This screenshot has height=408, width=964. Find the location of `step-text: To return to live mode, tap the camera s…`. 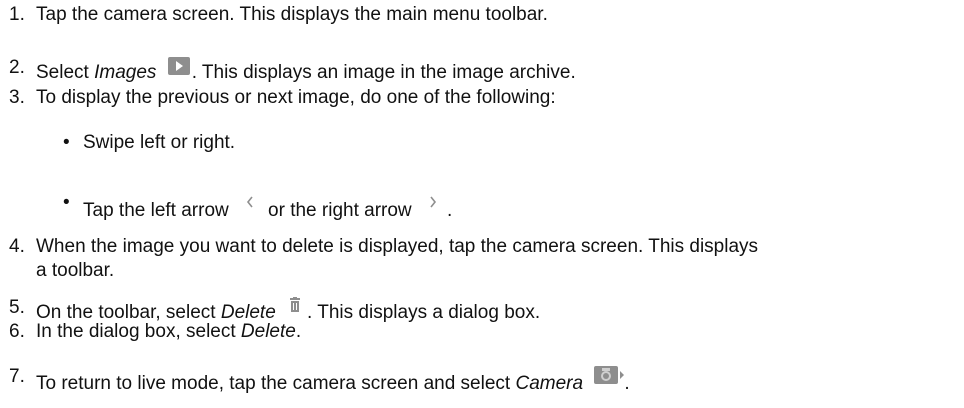

step-text: To return to live mode, tap the camera s… is located at coordinates (333, 380).